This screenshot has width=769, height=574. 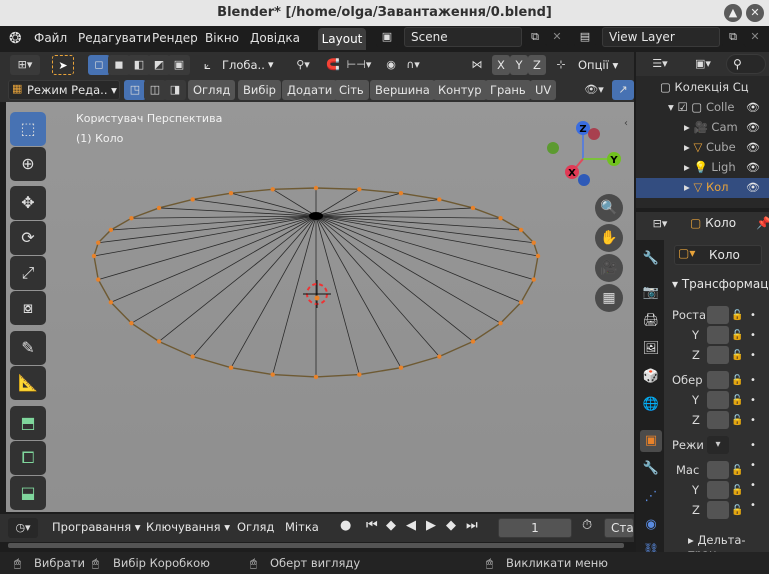 What do you see at coordinates (718, 335) in the screenshot?
I see `location-y-field` at bounding box center [718, 335].